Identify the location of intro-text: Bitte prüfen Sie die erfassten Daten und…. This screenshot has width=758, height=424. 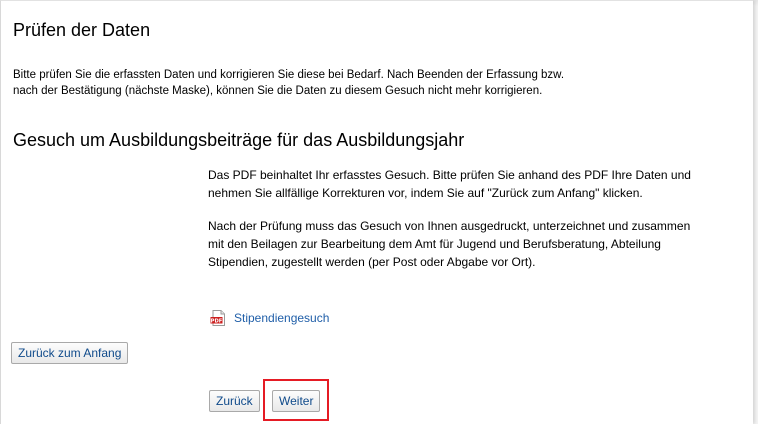
(289, 83).